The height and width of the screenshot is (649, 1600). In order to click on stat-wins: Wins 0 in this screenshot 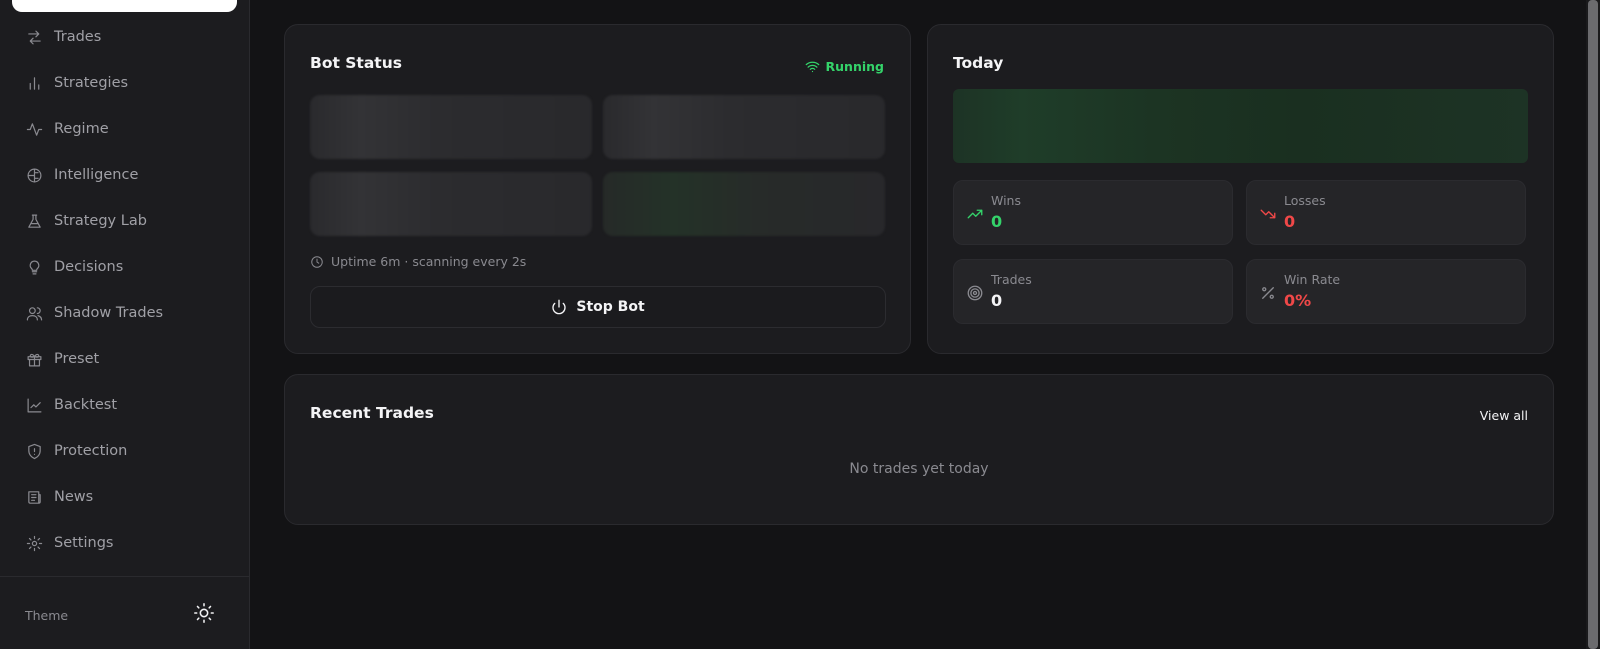, I will do `click(1093, 212)`.